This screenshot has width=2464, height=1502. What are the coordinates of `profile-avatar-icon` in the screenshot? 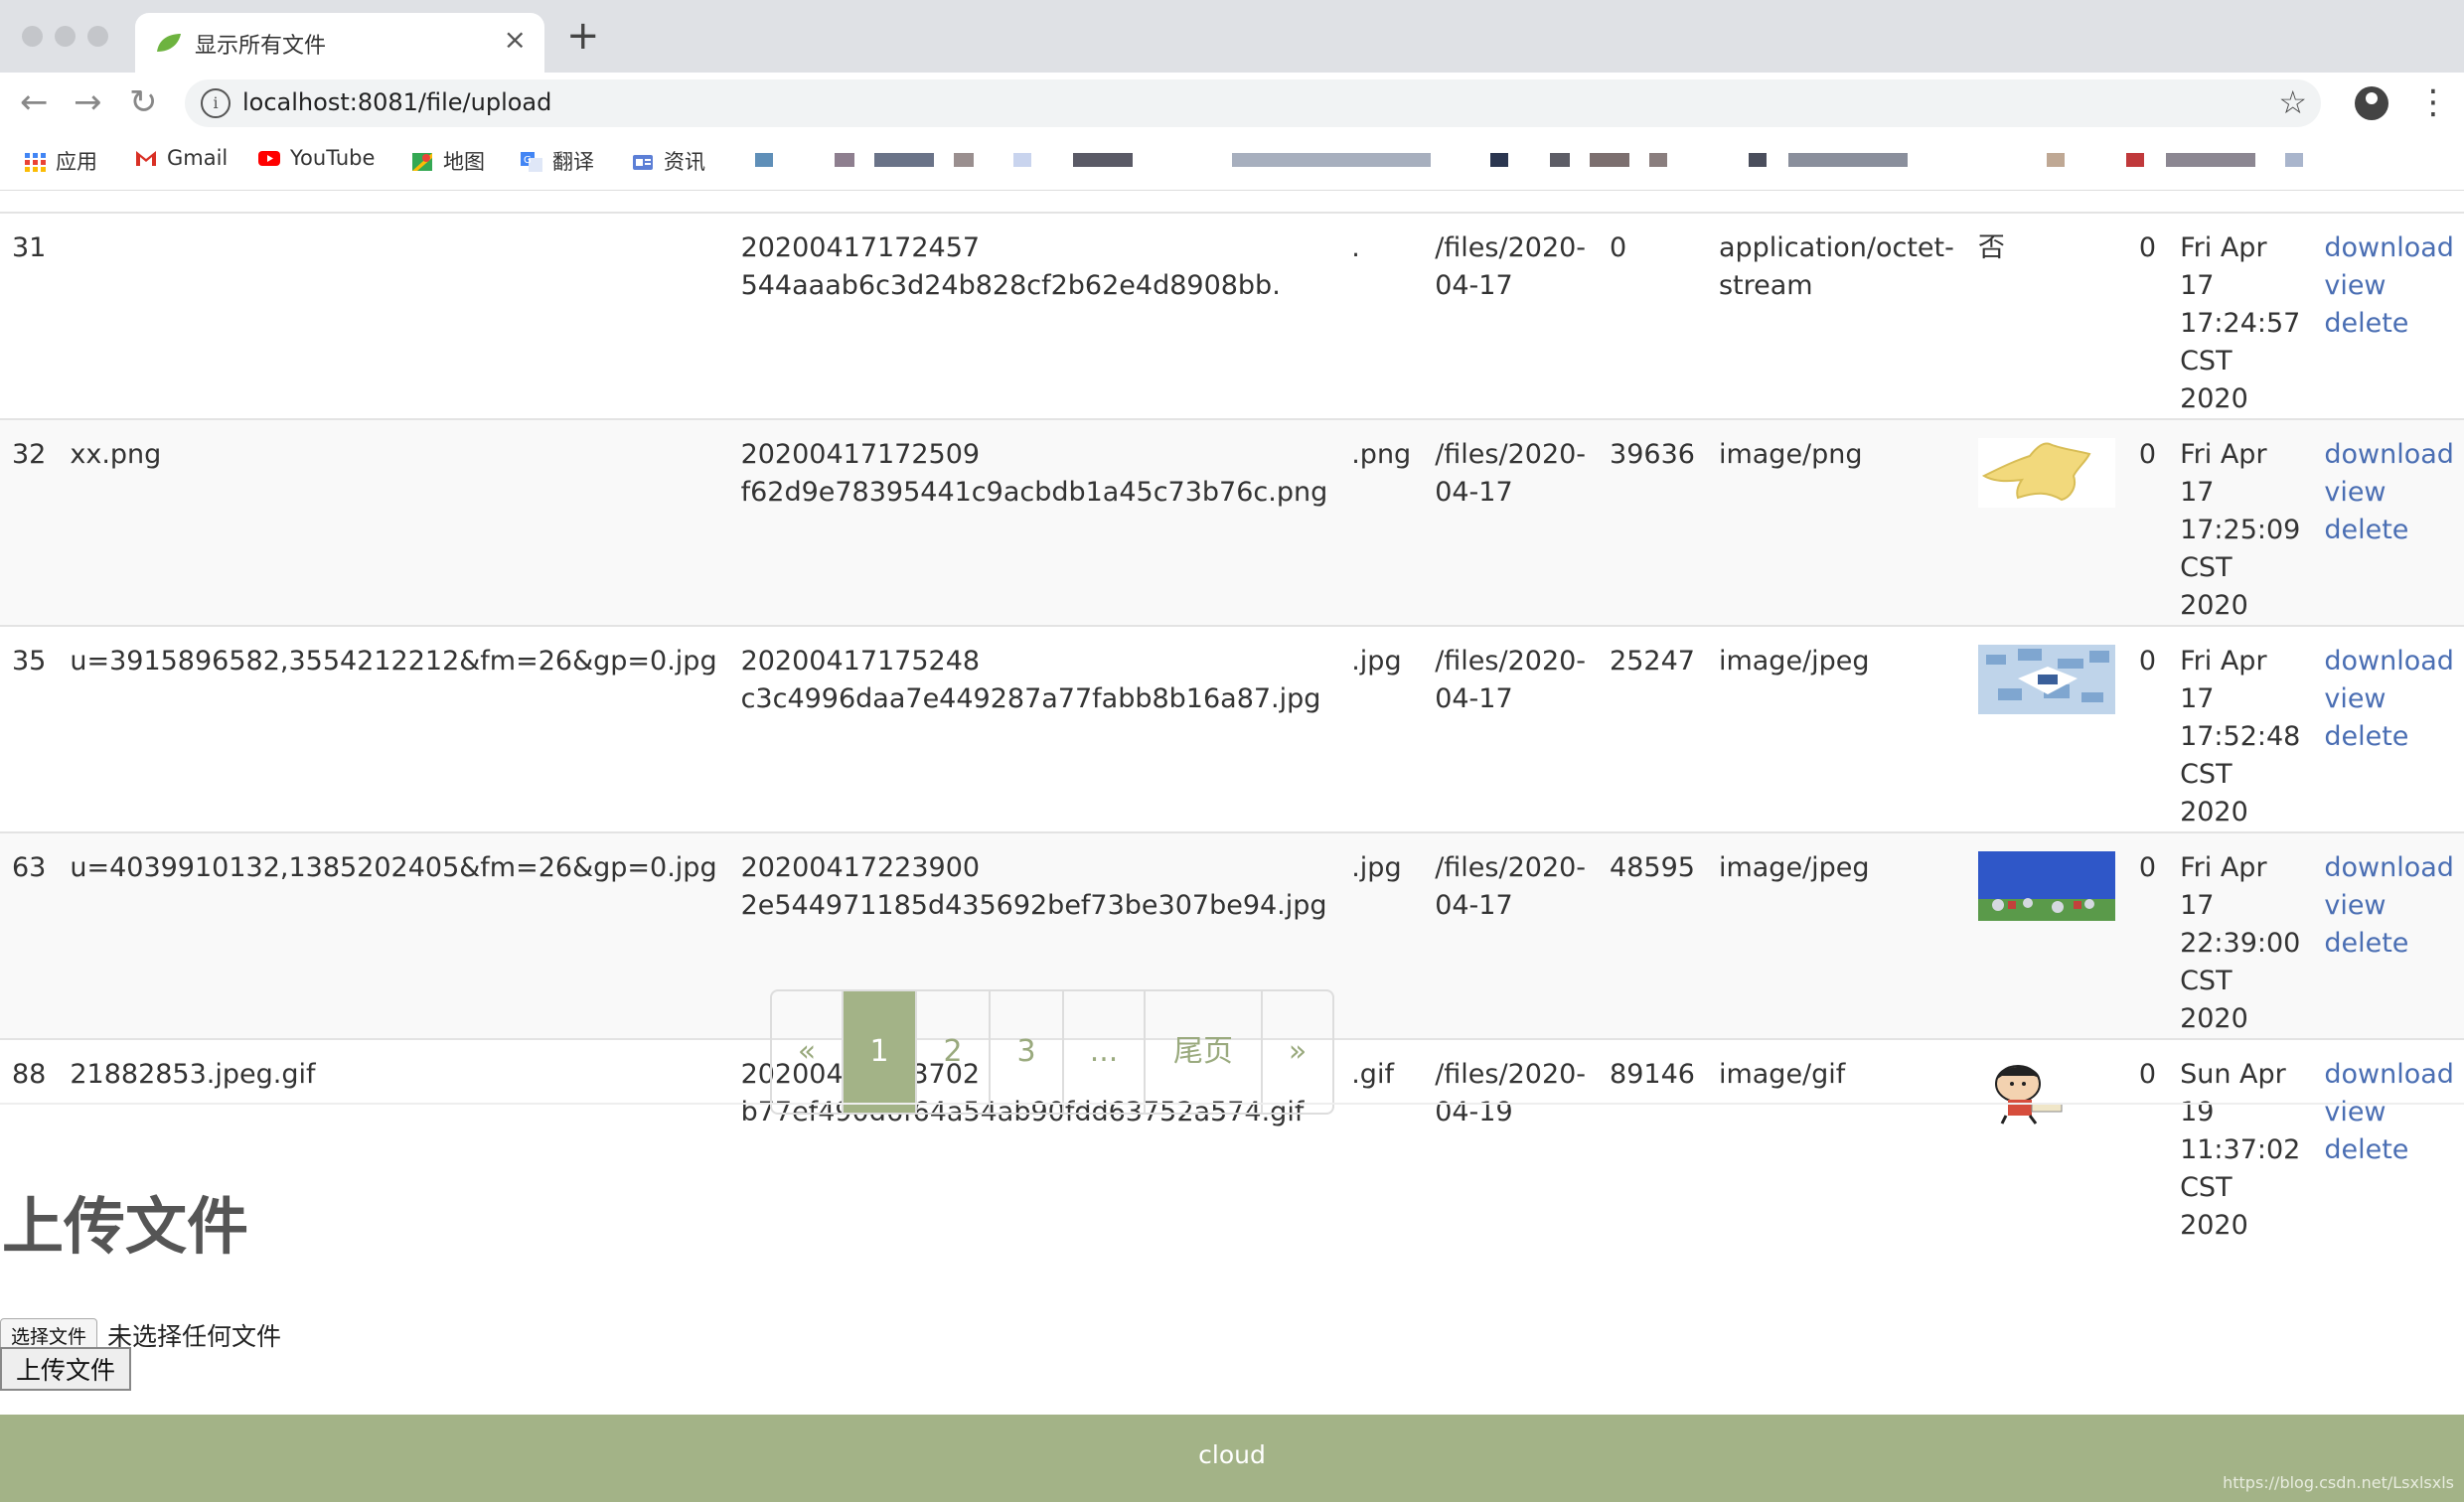 It's located at (2371, 103).